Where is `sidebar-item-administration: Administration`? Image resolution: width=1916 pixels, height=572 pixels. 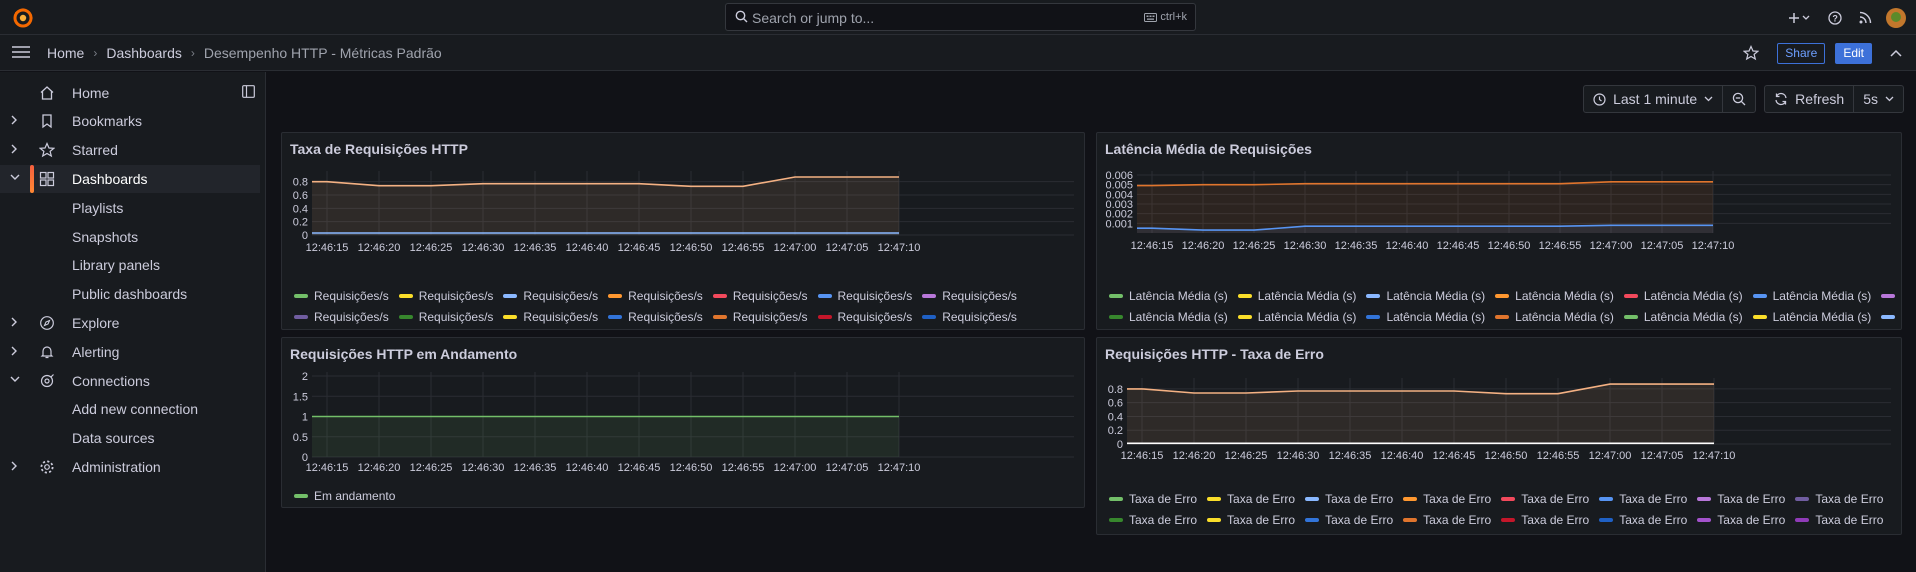
sidebar-item-administration: Administration is located at coordinates (130, 467).